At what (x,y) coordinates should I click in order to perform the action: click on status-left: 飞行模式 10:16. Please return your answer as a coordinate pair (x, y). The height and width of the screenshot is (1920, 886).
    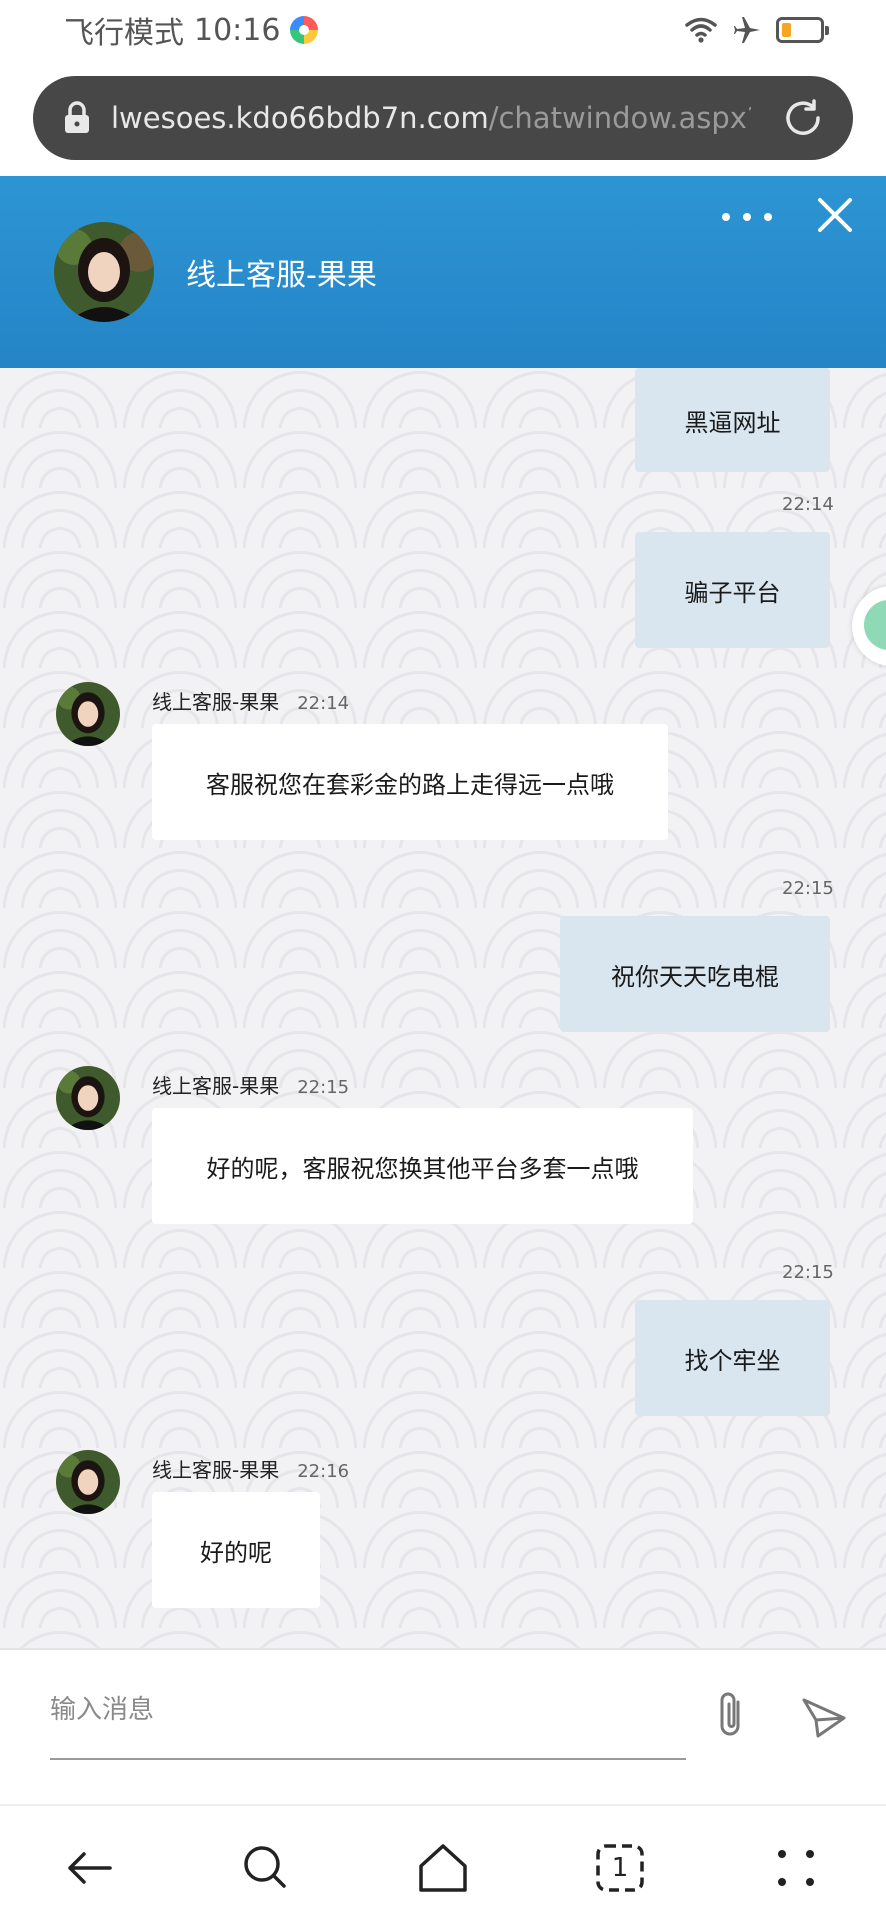
    Looking at the image, I should click on (191, 30).